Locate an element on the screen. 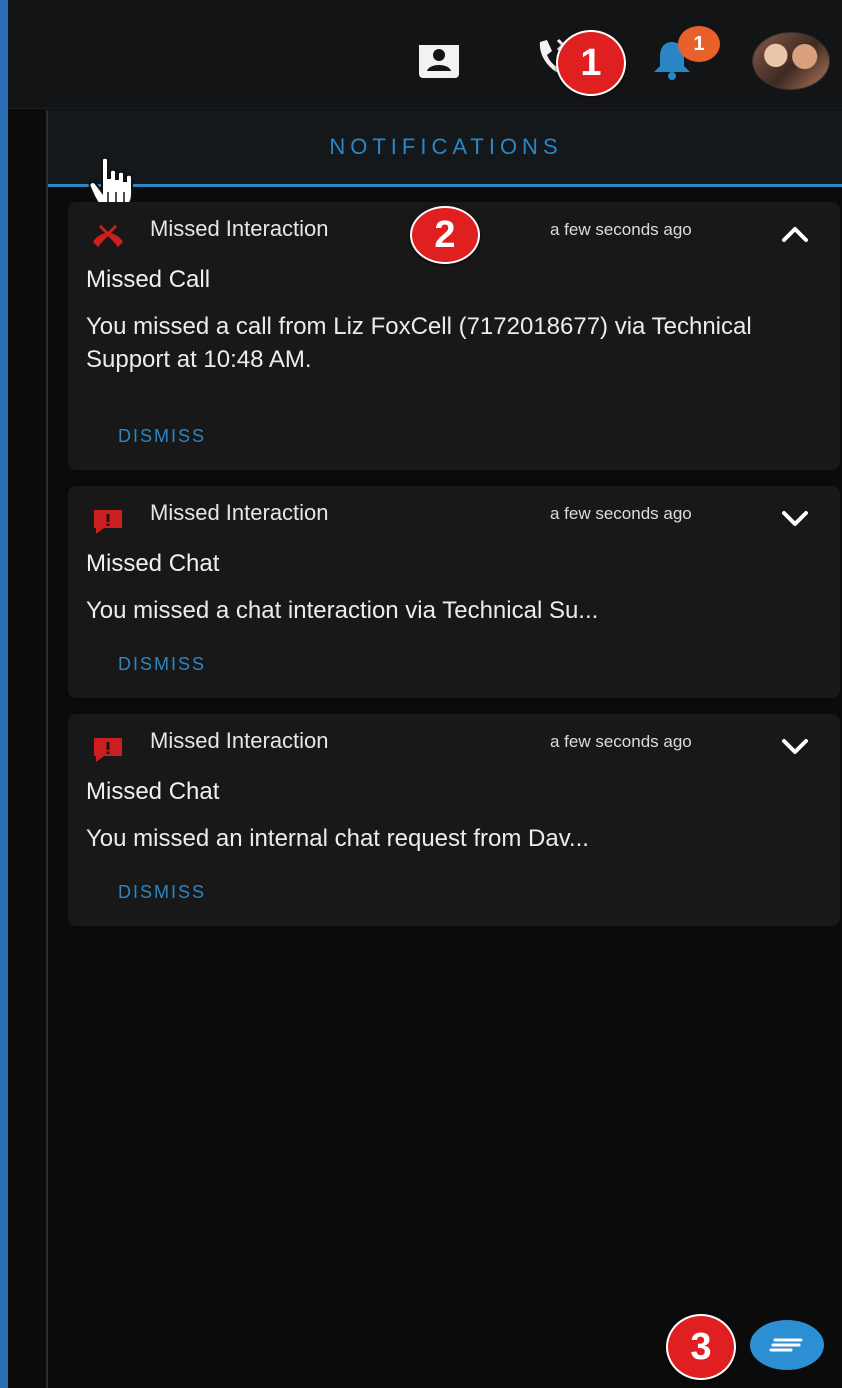  chevron-up-icon is located at coordinates (795, 233).